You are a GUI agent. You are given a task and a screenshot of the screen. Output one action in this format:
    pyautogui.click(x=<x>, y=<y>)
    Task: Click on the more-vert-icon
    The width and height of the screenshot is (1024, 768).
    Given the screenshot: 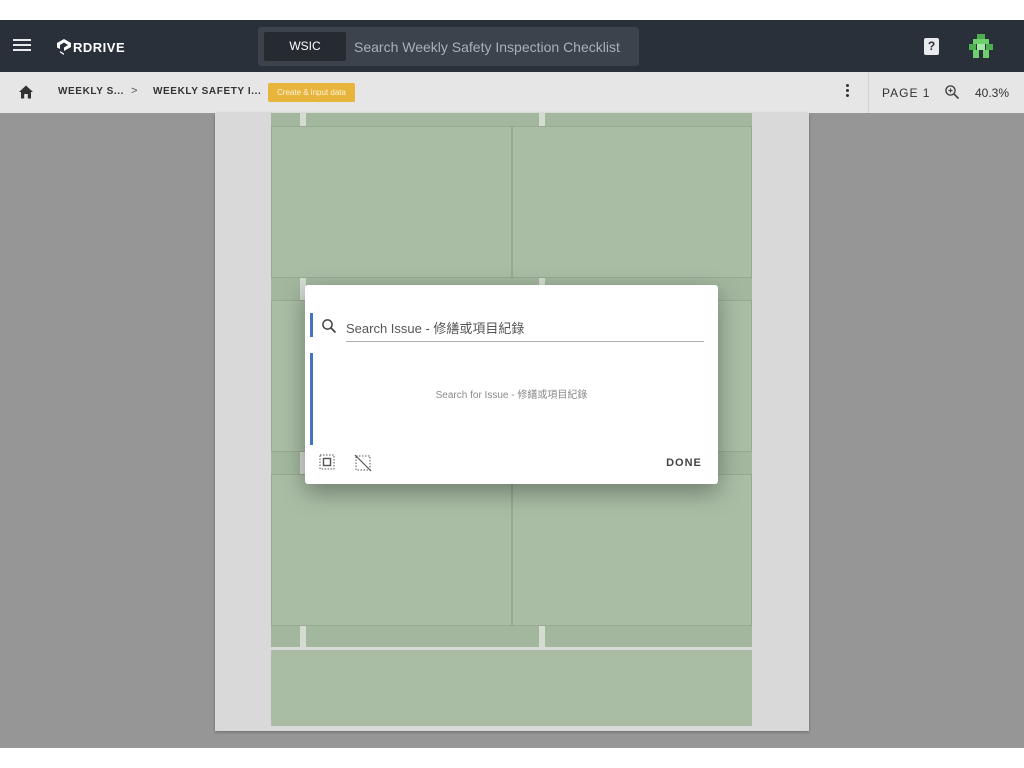 What is the action you would take?
    pyautogui.click(x=847, y=93)
    